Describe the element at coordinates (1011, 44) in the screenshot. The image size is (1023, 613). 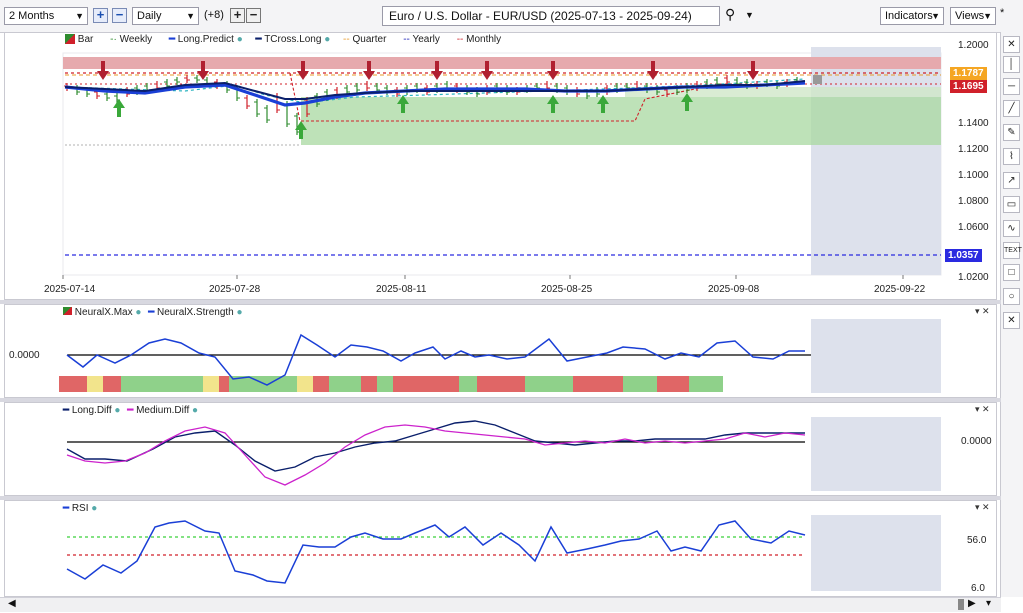
I see `crosshair-tool-icon: ✕` at that location.